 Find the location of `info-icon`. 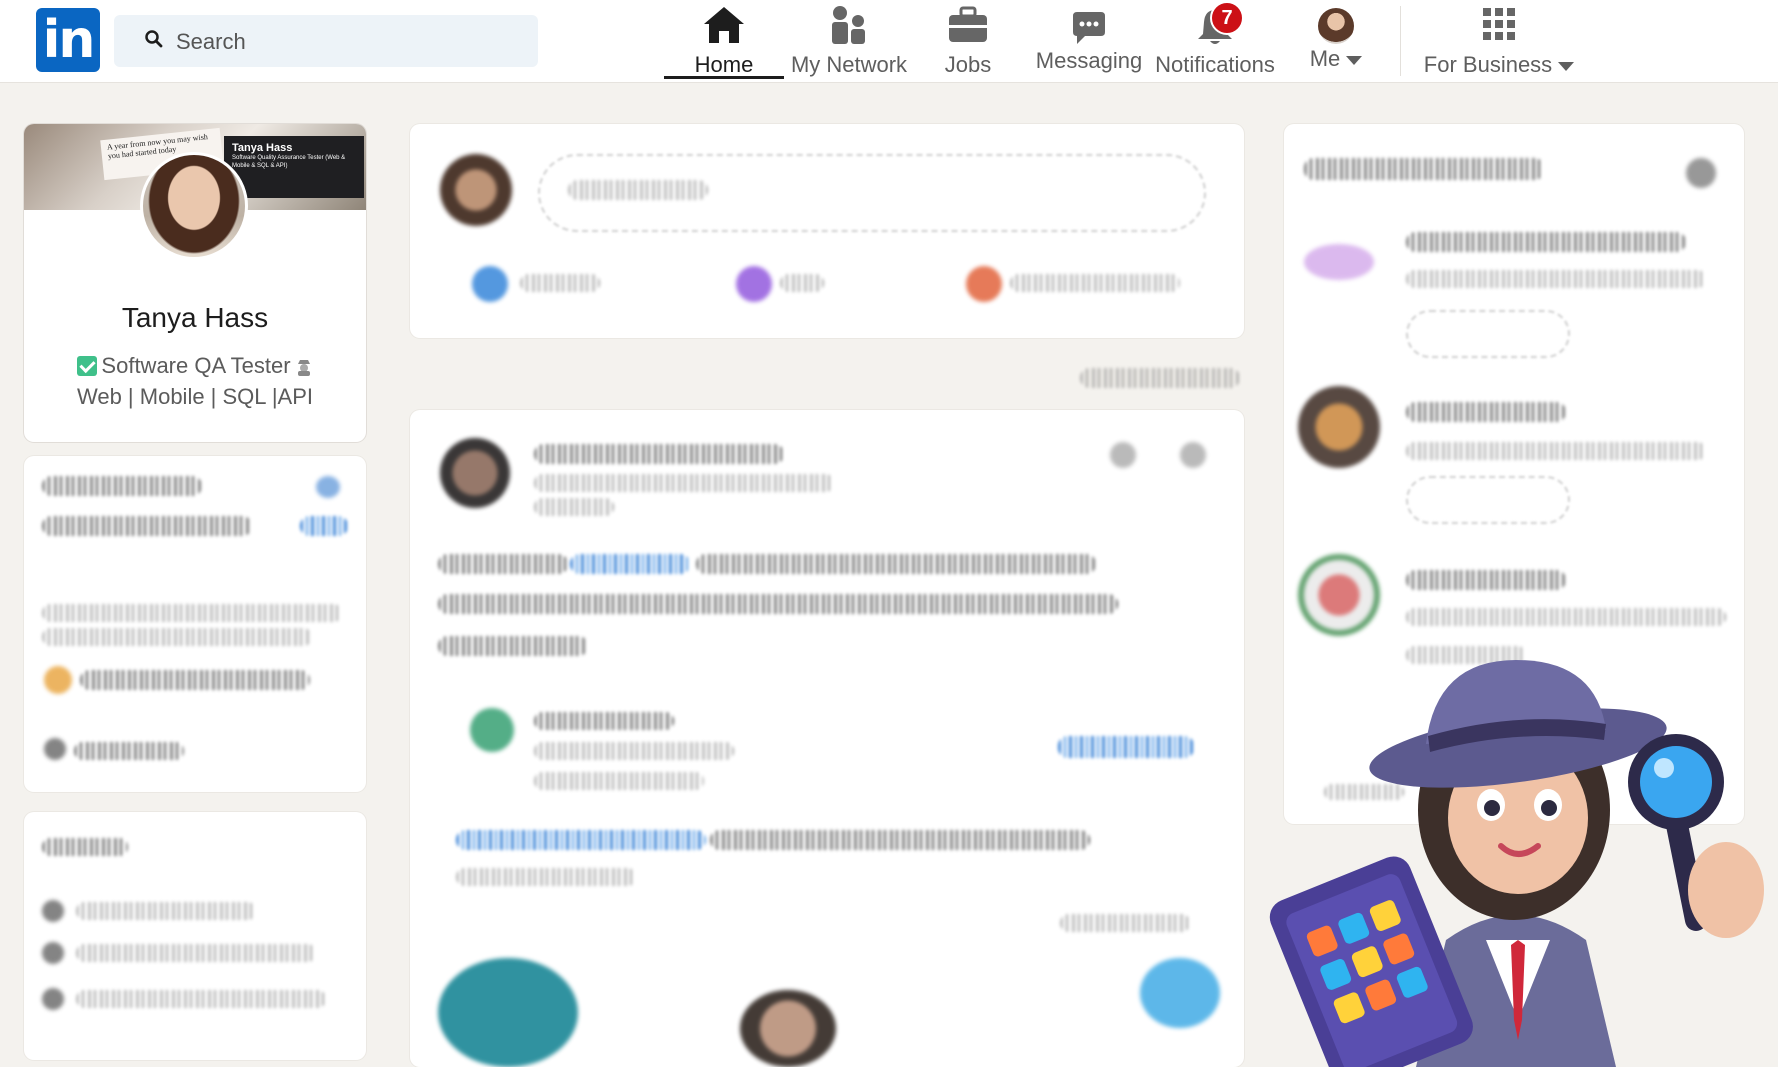

info-icon is located at coordinates (1701, 173).